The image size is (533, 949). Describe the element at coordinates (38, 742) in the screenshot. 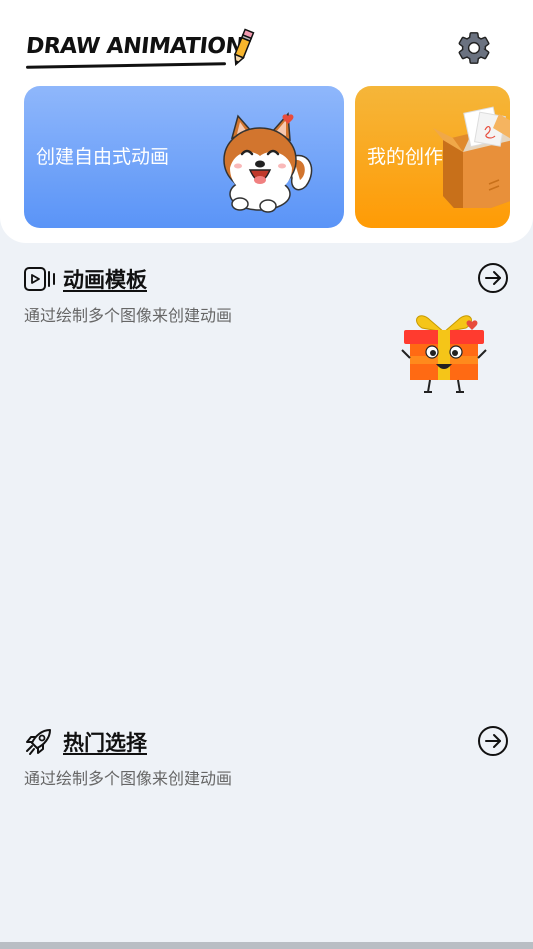

I see `rocket-icon` at that location.